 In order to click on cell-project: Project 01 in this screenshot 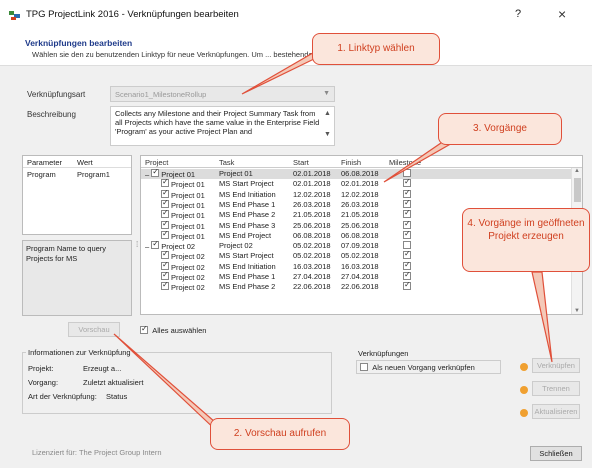, I will do `click(183, 235)`.